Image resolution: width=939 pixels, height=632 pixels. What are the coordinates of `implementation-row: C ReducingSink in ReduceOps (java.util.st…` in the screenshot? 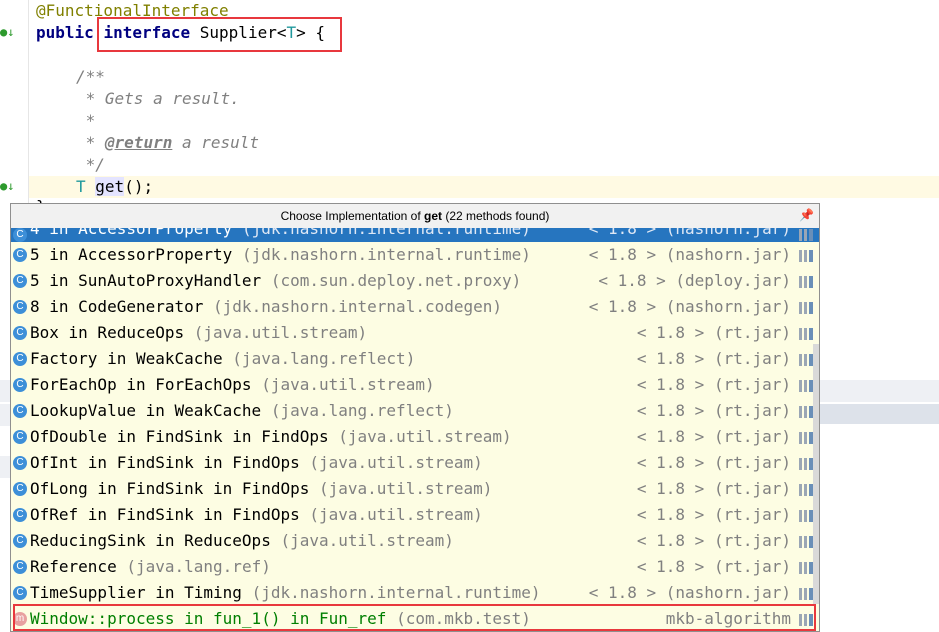 It's located at (415, 541).